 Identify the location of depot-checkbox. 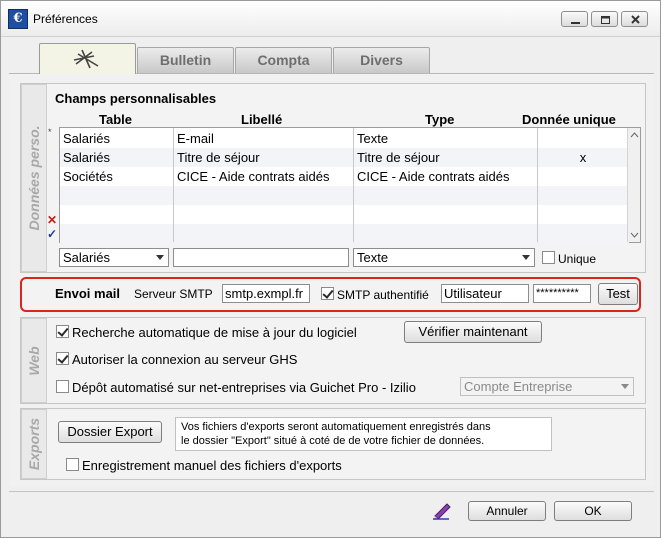
(62, 386).